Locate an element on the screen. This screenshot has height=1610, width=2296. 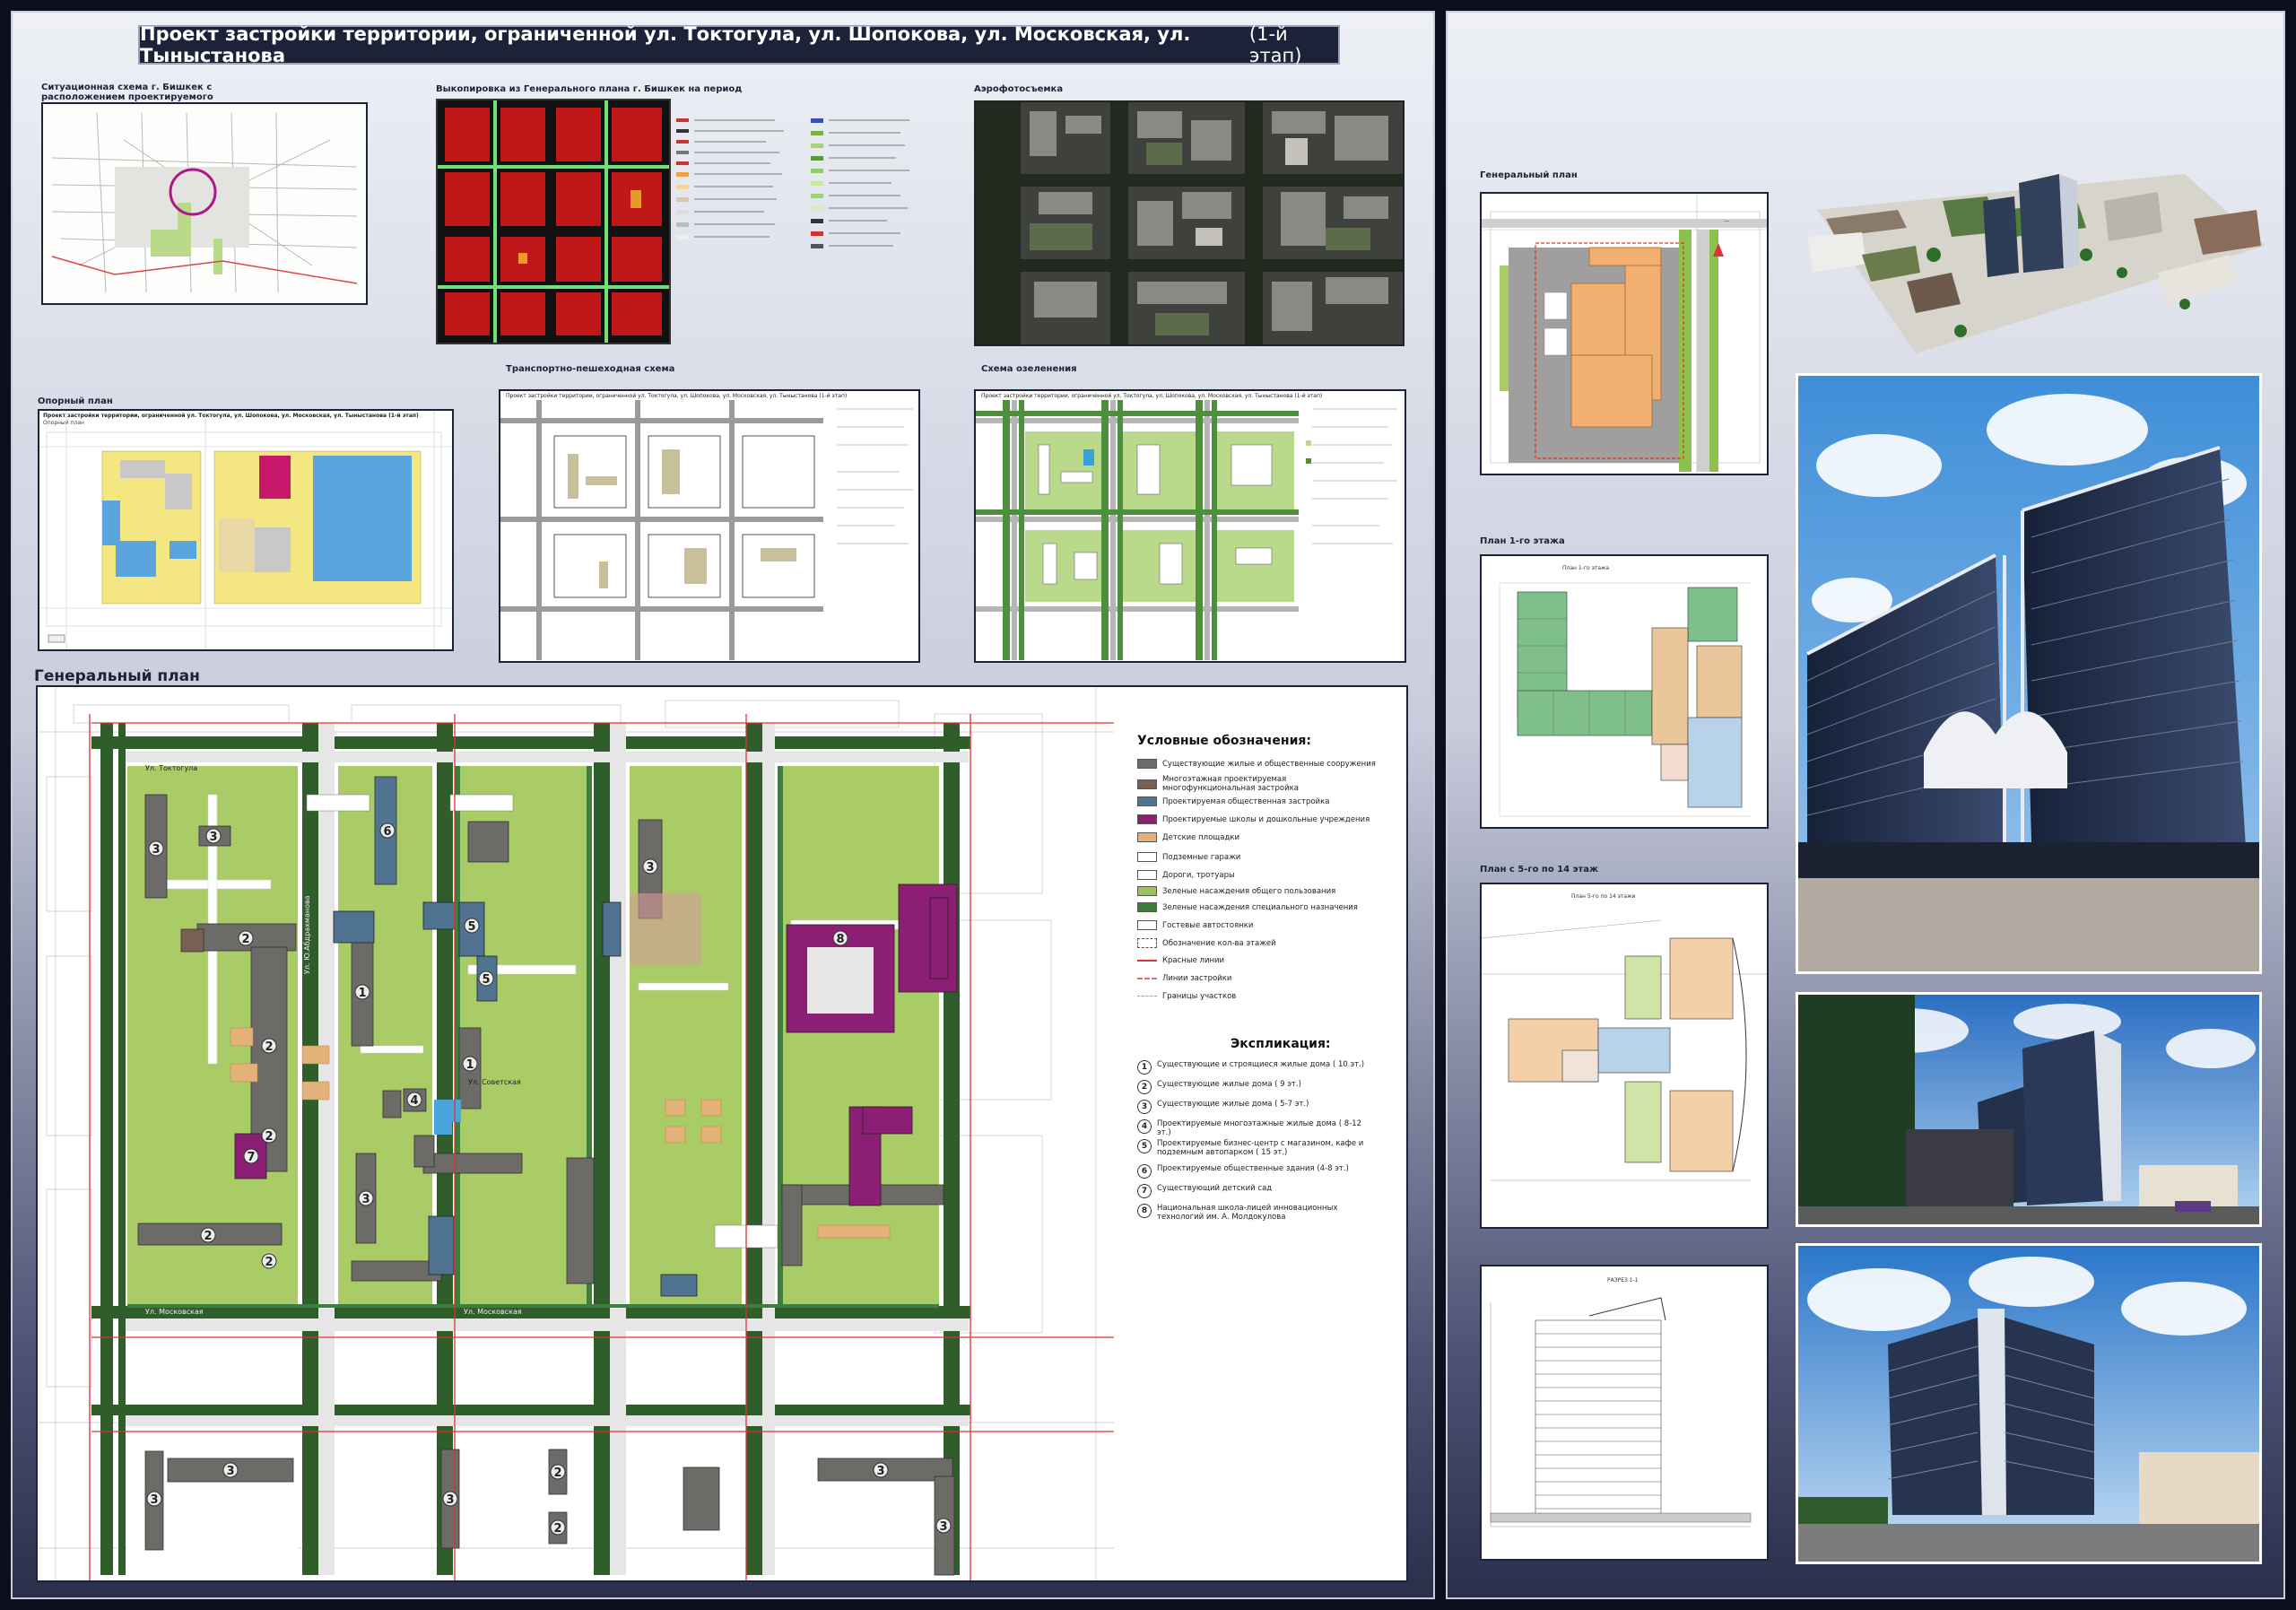
street-label-moskovskaya-2: Ул. Московская is located at coordinates (493, 1312).